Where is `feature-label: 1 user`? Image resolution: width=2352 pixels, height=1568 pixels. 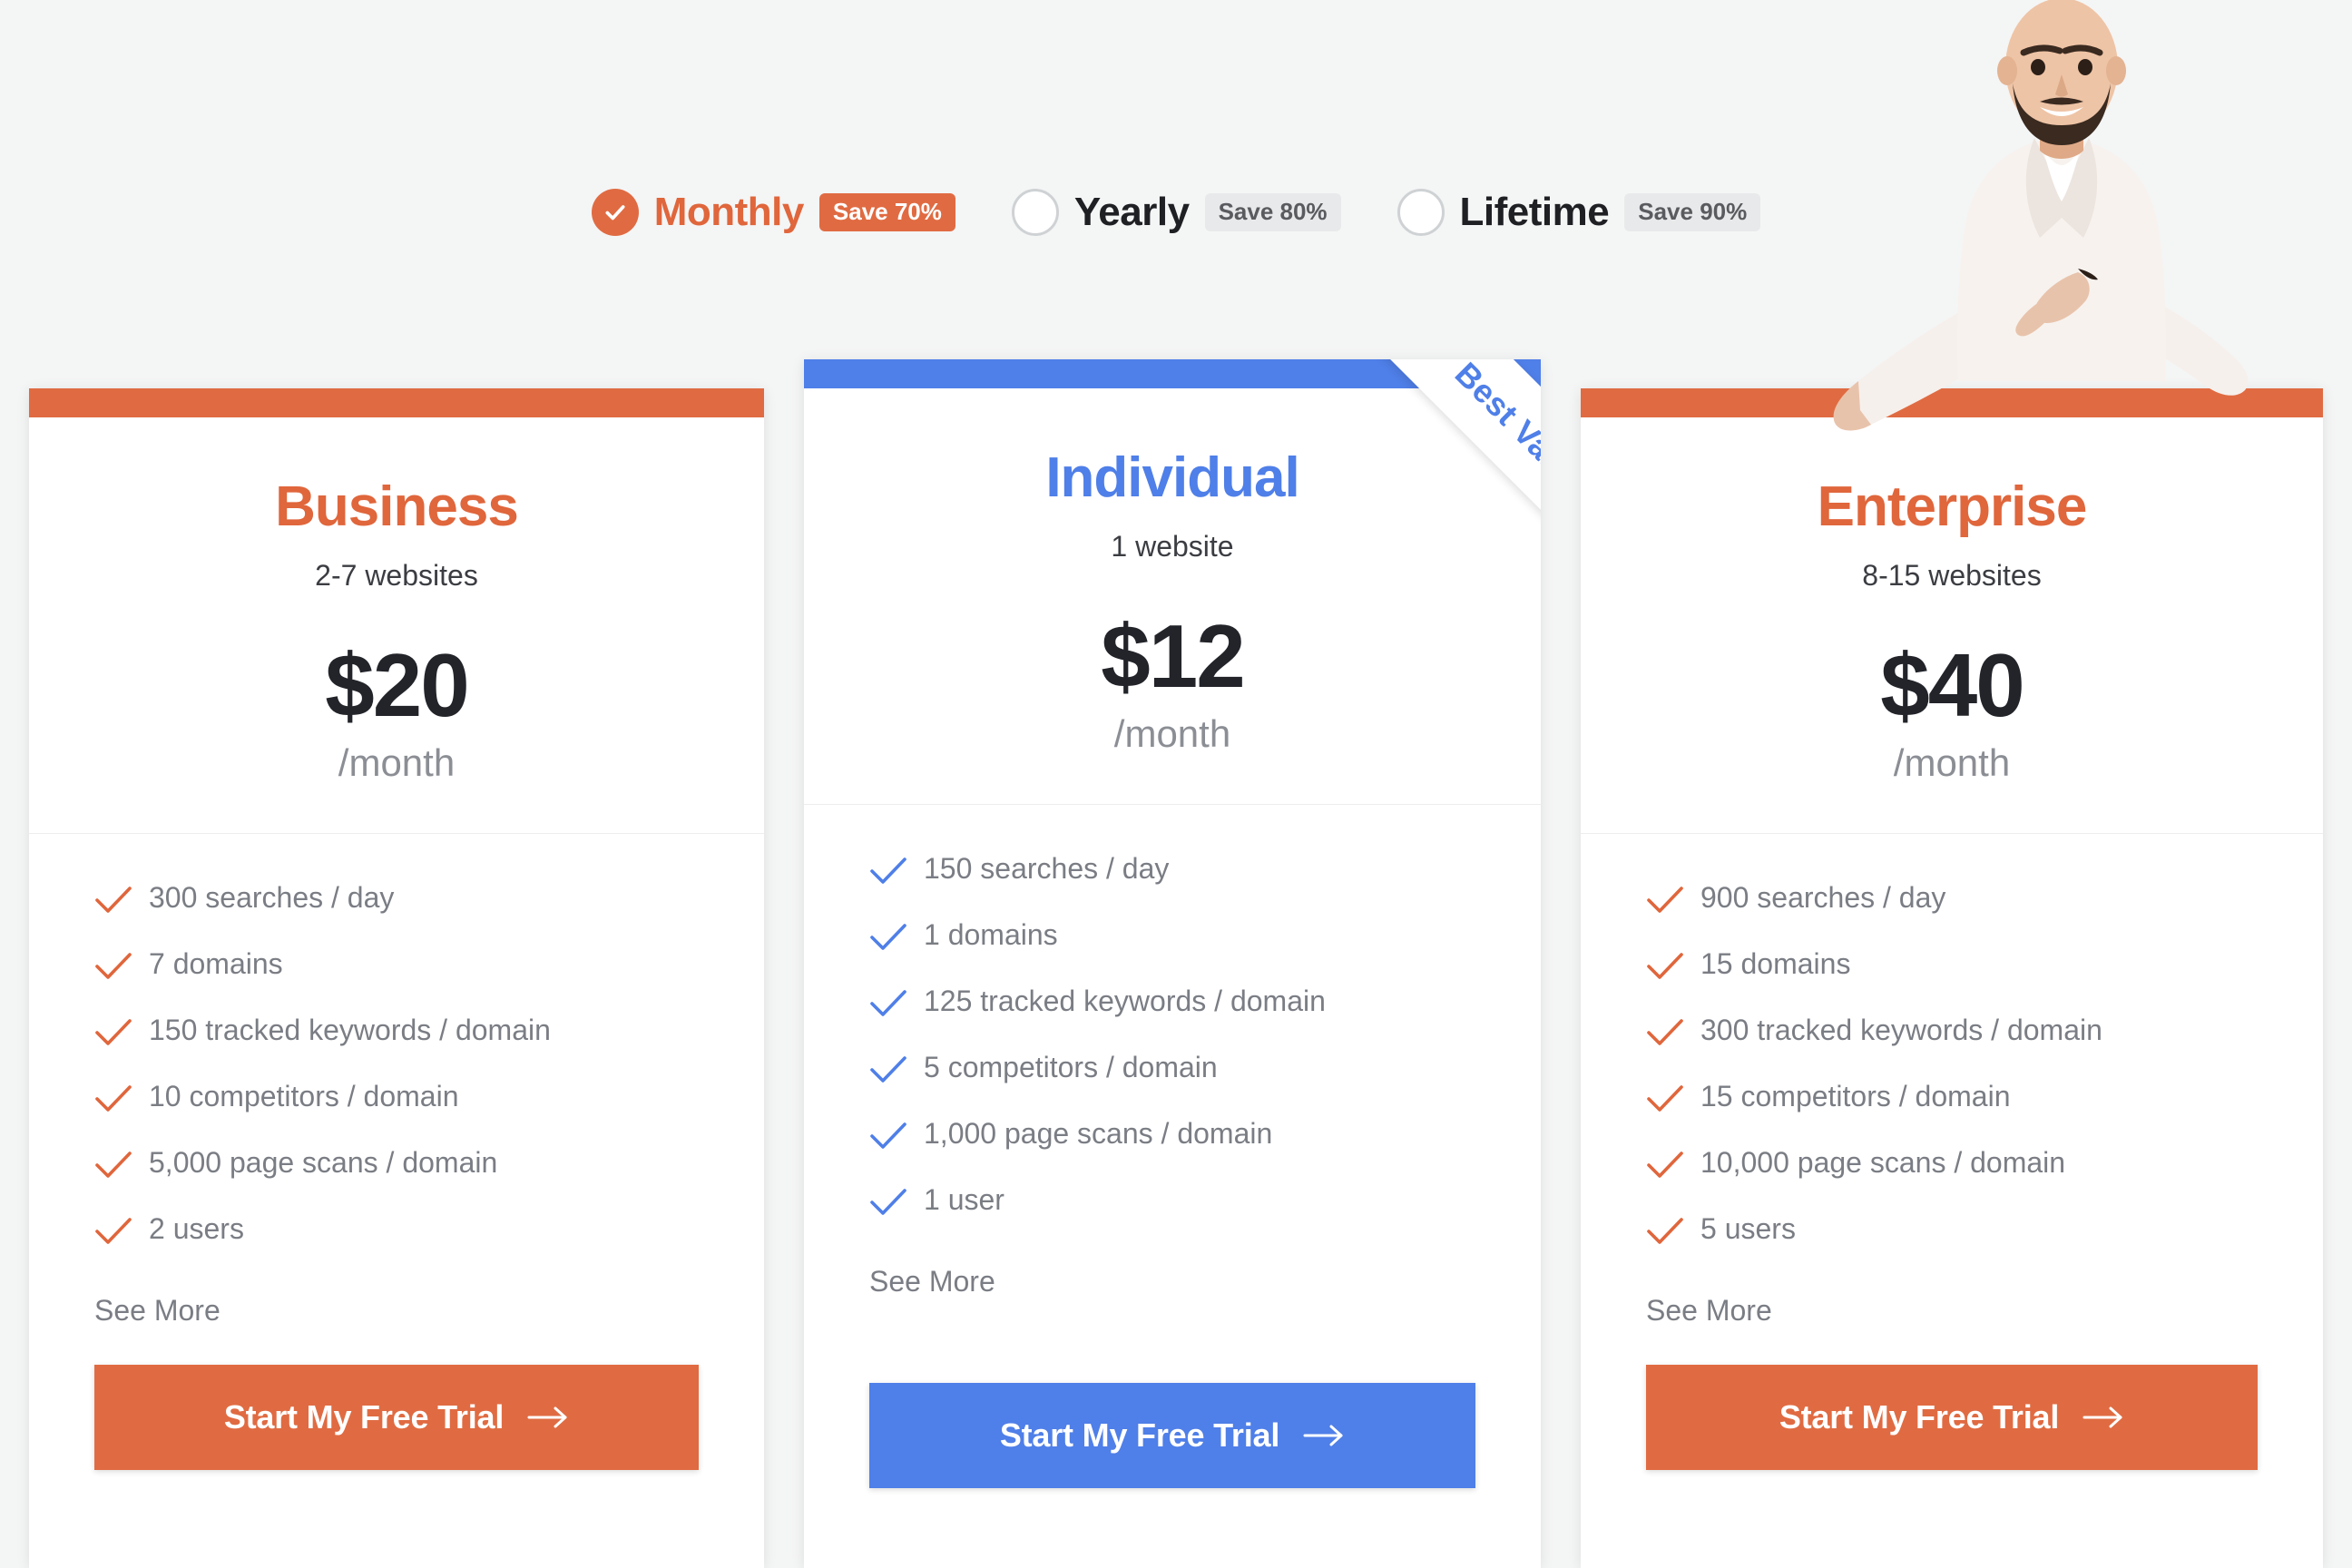
feature-label: 1 user is located at coordinates (964, 1200).